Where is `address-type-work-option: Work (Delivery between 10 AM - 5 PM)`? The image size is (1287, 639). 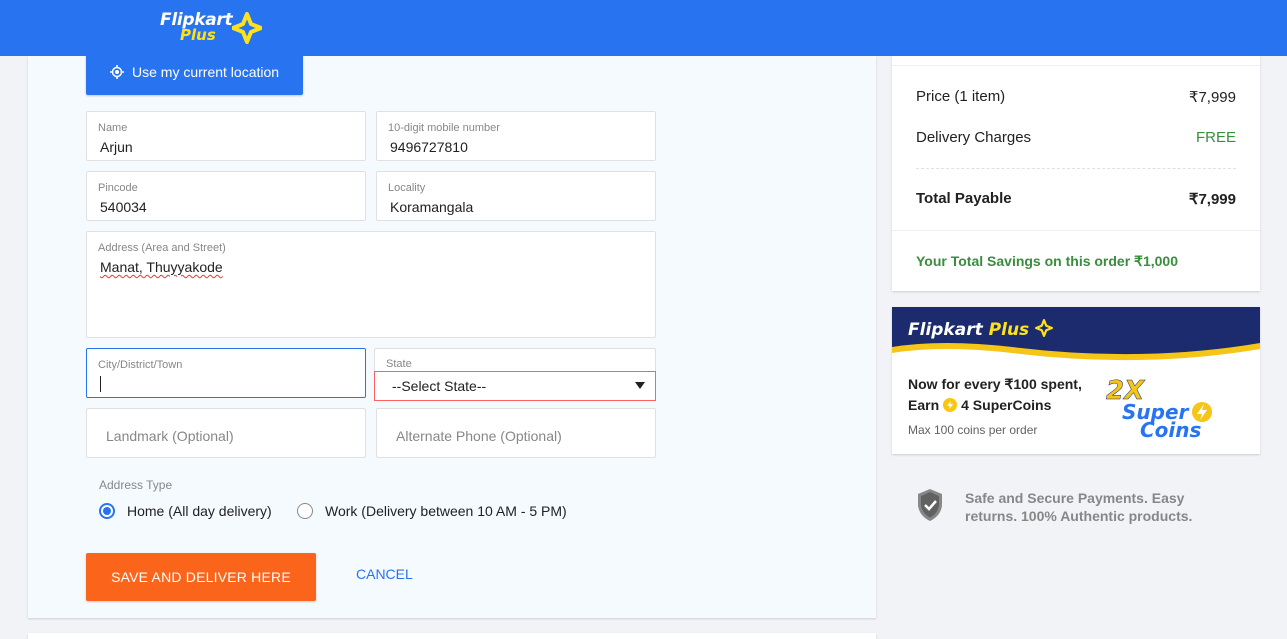 address-type-work-option: Work (Delivery between 10 AM - 5 PM) is located at coordinates (432, 511).